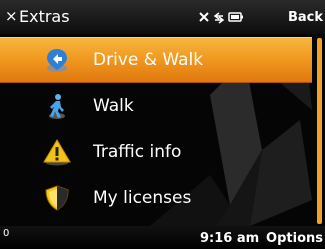 This screenshot has width=325, height=249. What do you see at coordinates (142, 198) in the screenshot?
I see `menu-item-label: My licenses` at bounding box center [142, 198].